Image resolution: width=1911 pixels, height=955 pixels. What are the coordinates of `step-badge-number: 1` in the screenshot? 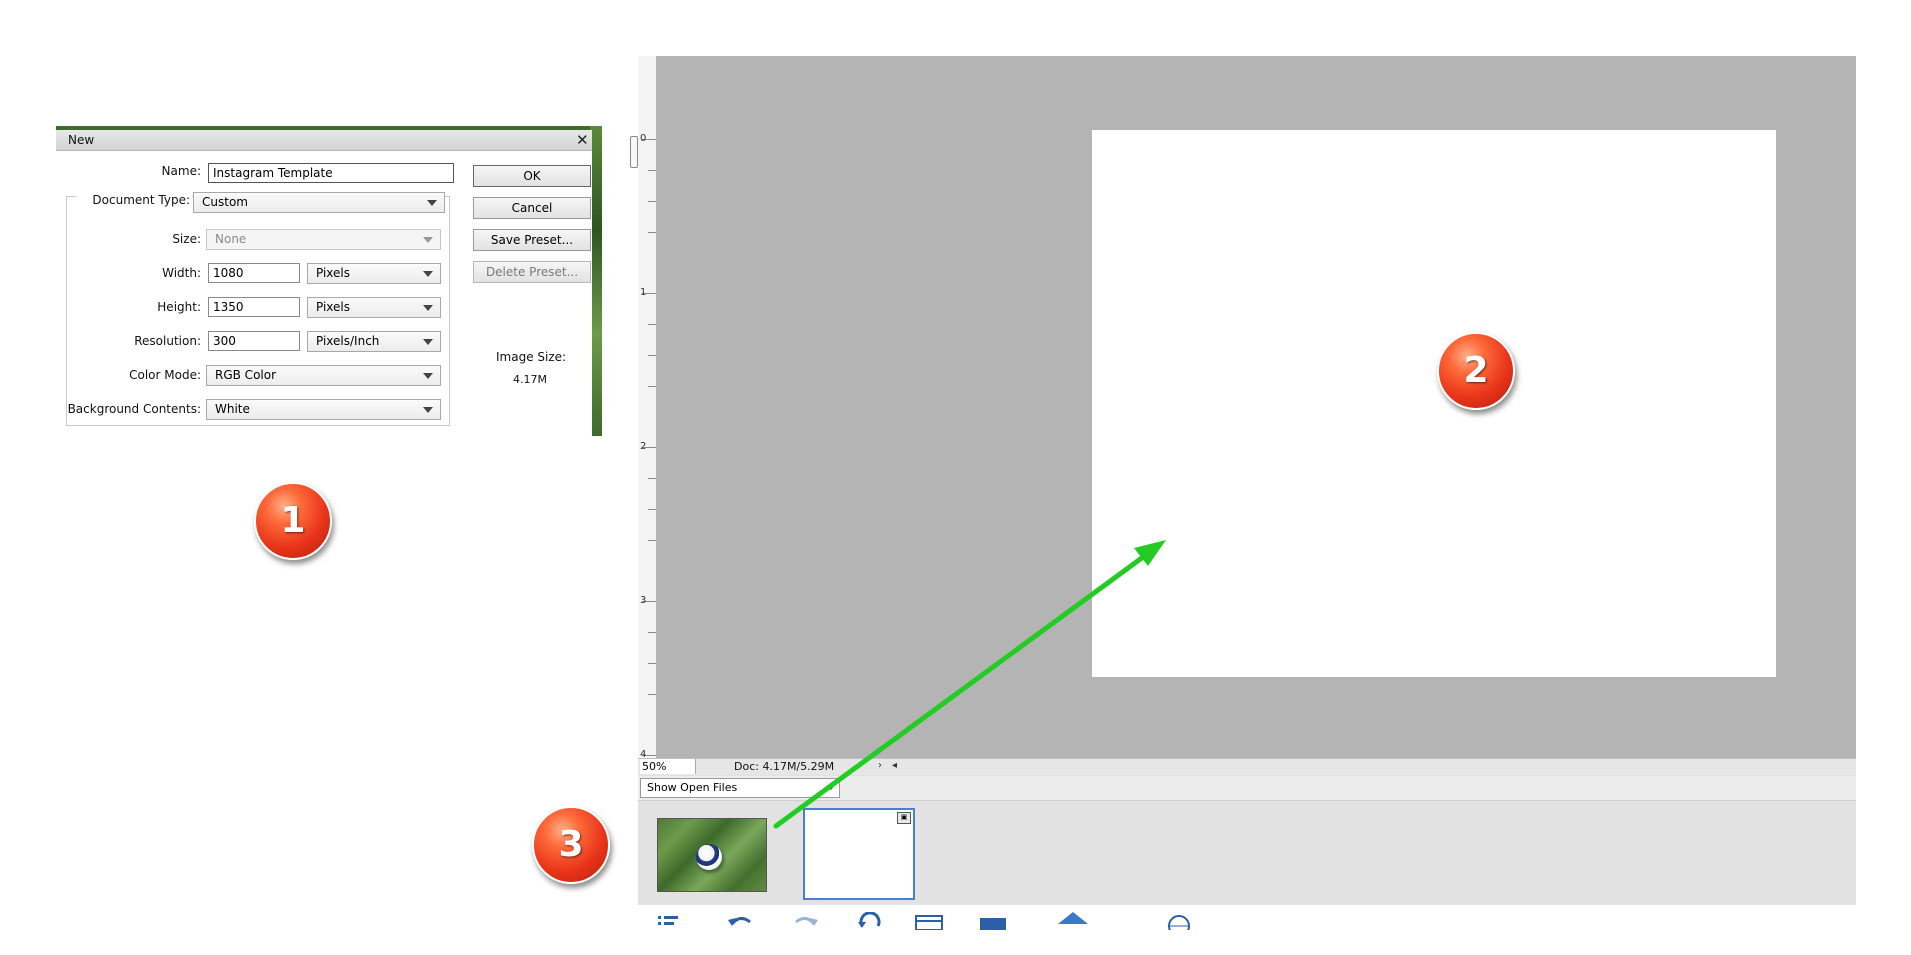 It's located at (293, 520).